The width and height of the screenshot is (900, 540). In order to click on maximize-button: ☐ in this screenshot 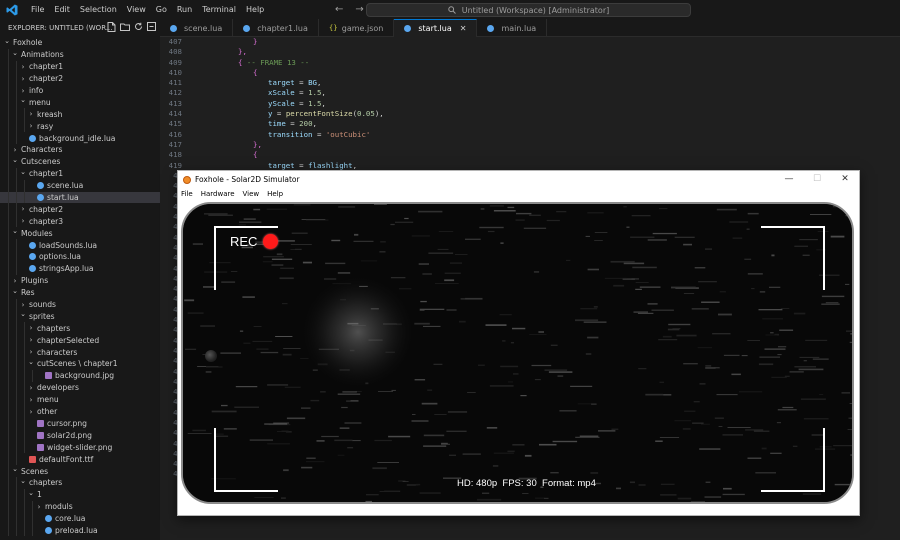, I will do `click(817, 179)`.